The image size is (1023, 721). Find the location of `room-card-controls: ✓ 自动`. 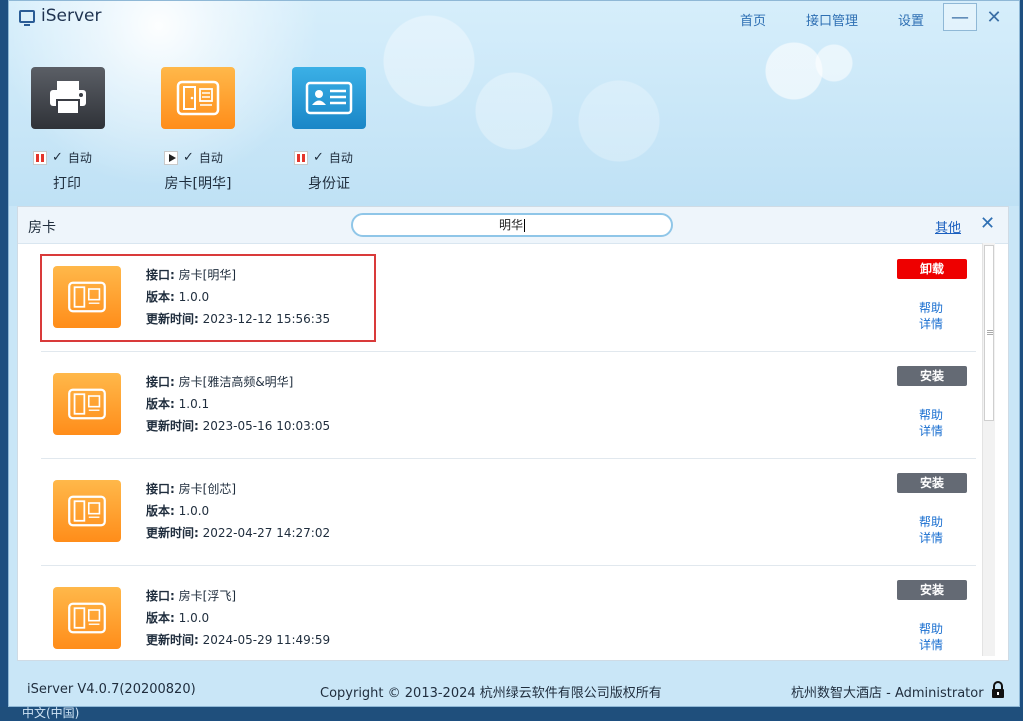

room-card-controls: ✓ 自动 is located at coordinates (193, 157).